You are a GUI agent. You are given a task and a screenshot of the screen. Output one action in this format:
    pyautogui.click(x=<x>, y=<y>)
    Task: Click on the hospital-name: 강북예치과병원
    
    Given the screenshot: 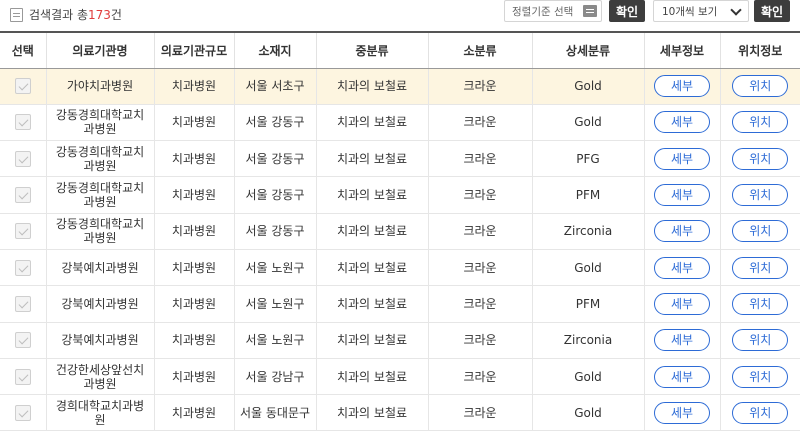 What is the action you would take?
    pyautogui.click(x=99, y=268)
    